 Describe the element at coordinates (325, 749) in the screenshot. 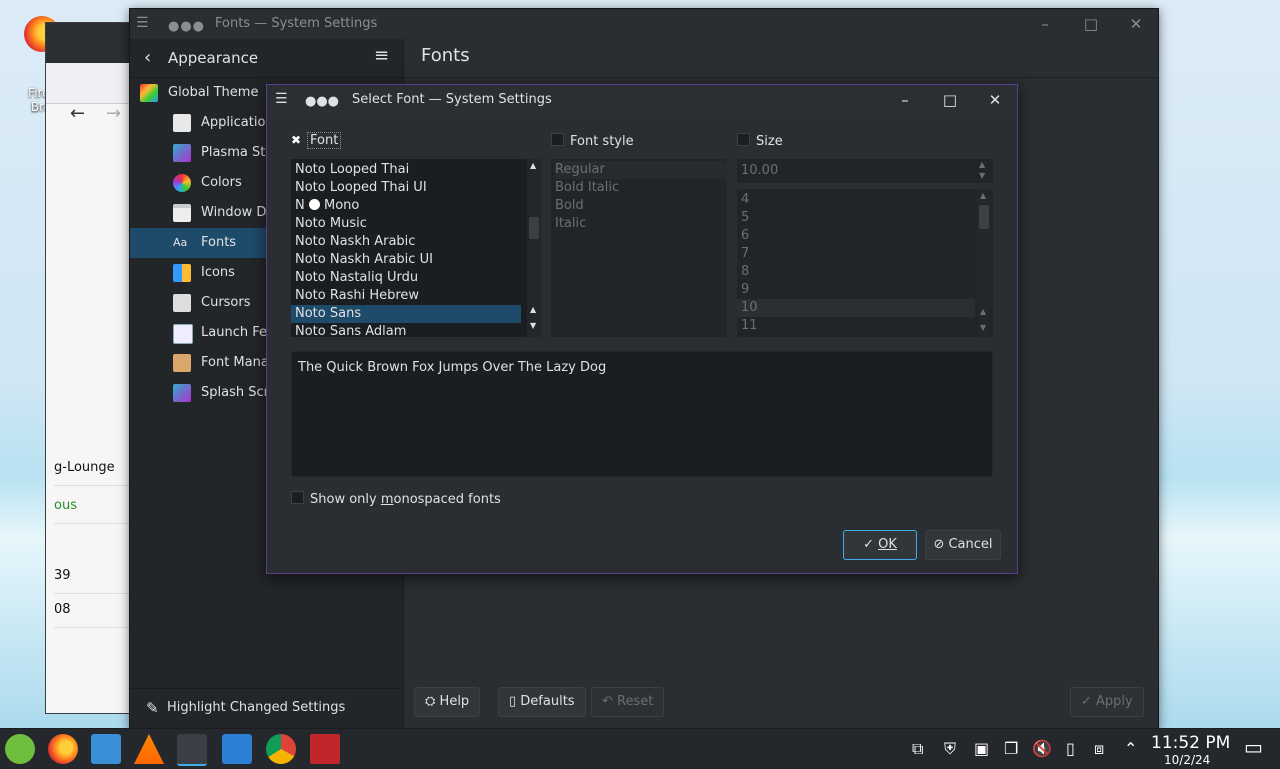

I see `red-app-icon` at that location.